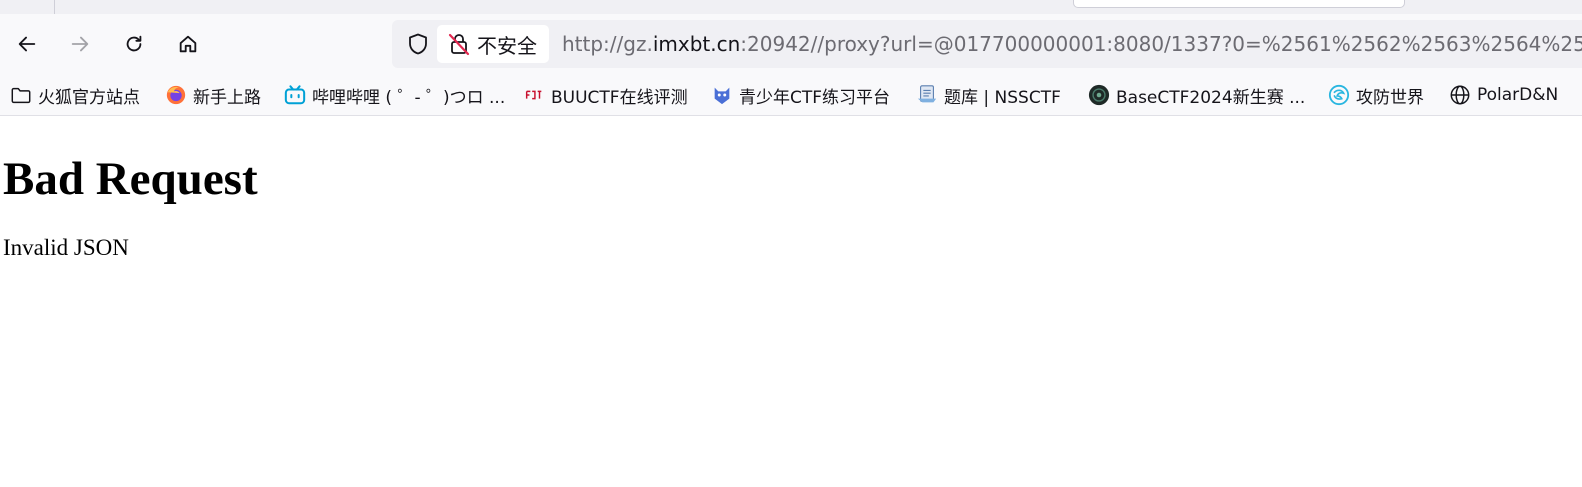  I want to click on bookmark-nssctf: 题库 | NSSCTF, so click(988, 95).